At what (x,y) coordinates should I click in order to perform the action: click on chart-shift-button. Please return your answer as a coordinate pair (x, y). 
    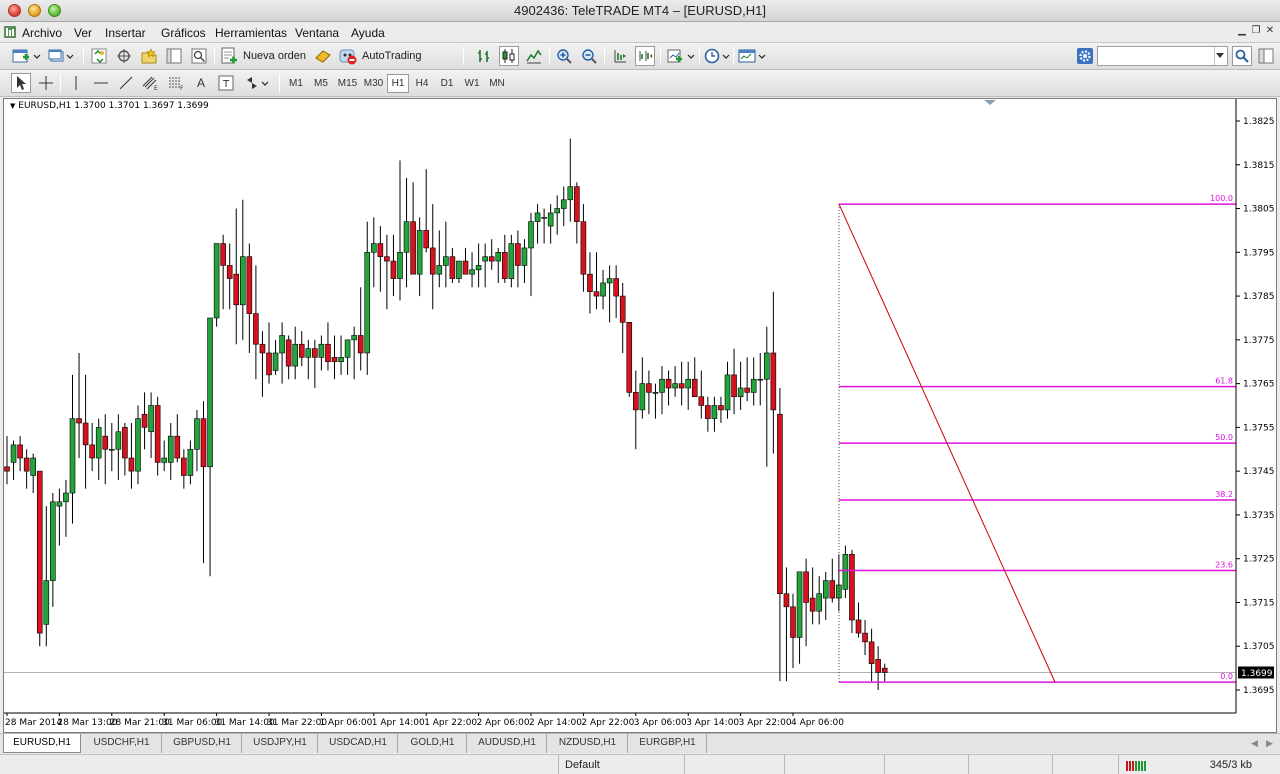
    Looking at the image, I should click on (645, 56).